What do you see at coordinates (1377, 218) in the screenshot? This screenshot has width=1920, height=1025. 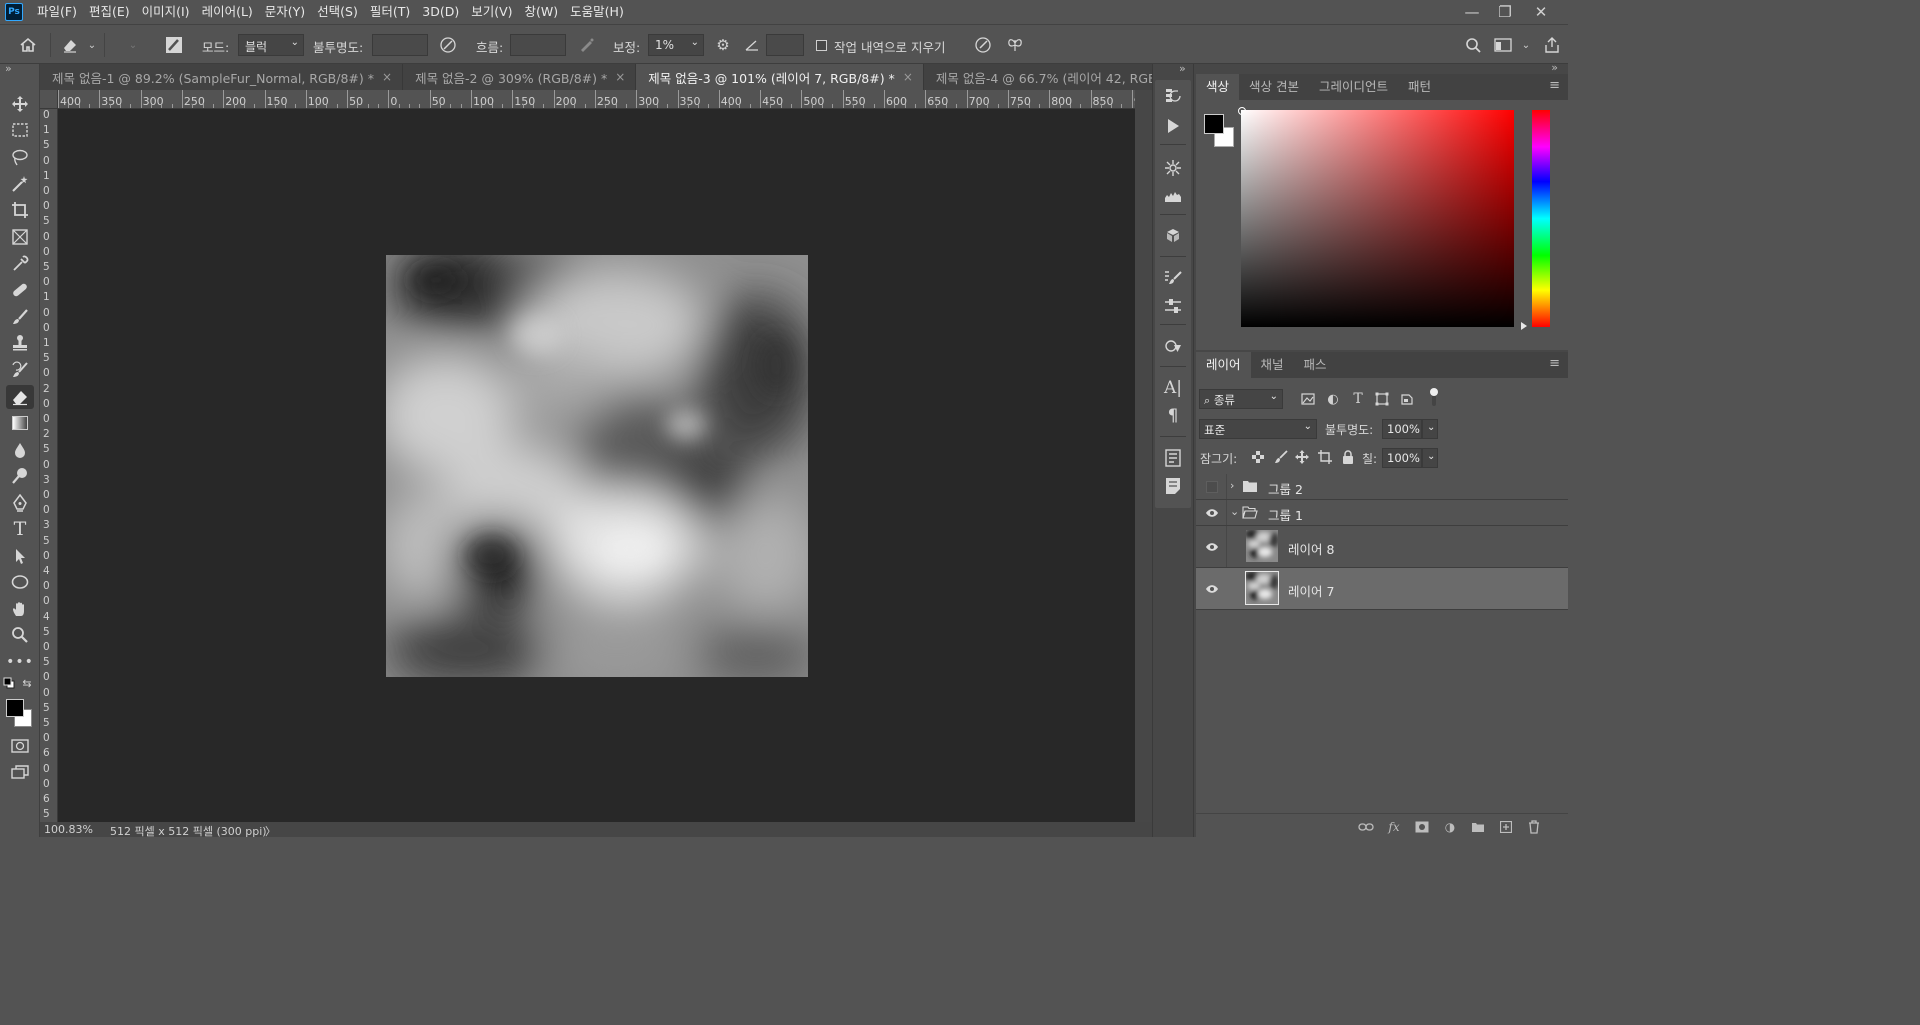 I see `saturation-value-field` at bounding box center [1377, 218].